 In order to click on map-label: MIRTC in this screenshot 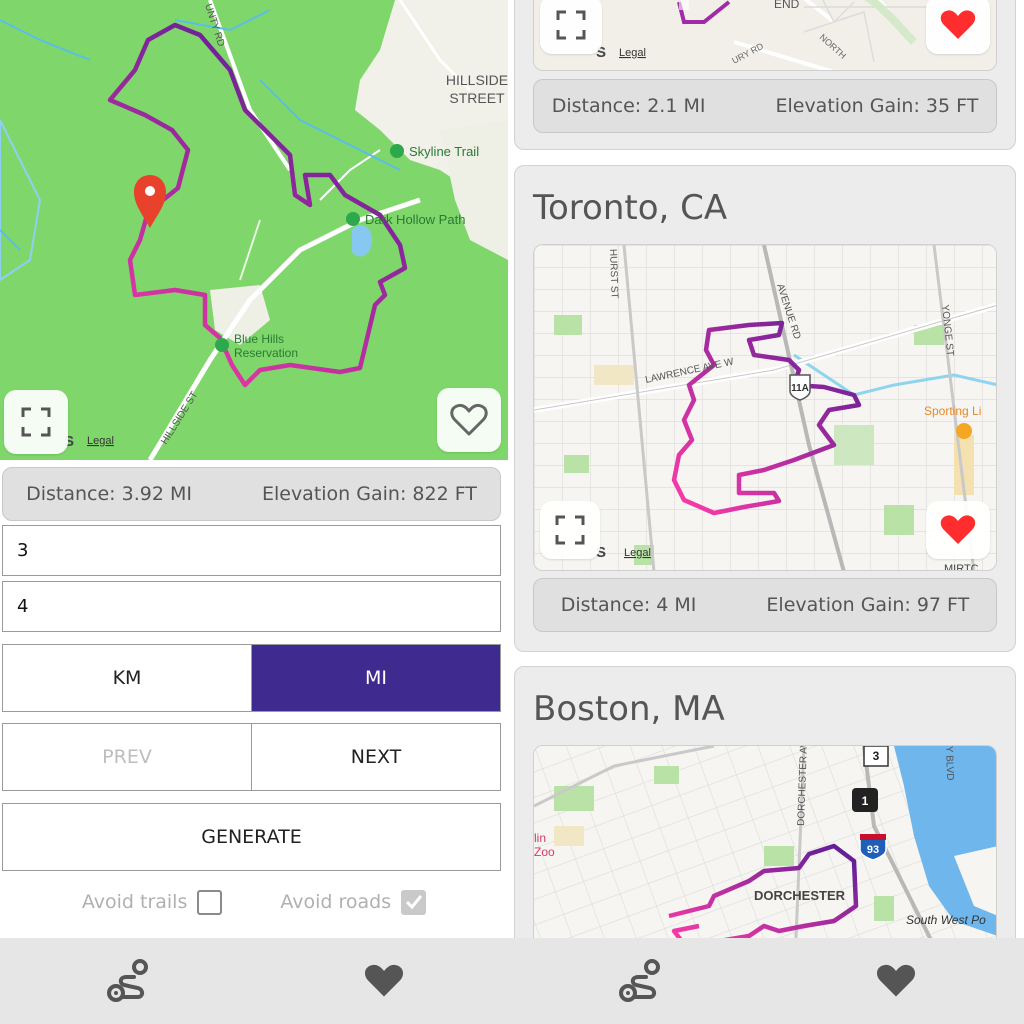, I will do `click(961, 567)`.